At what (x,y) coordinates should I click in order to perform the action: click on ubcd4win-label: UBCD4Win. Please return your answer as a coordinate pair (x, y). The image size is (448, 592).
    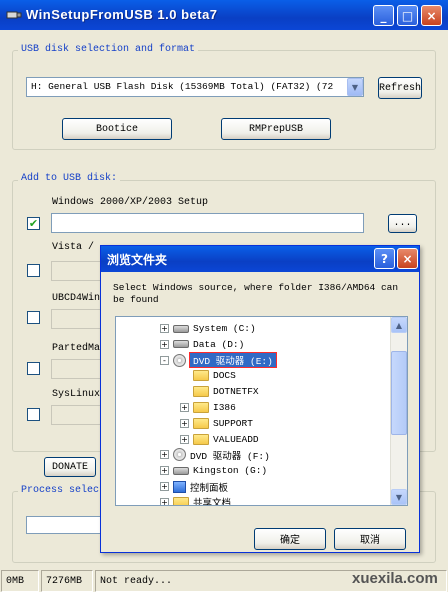
    Looking at the image, I should click on (76, 298).